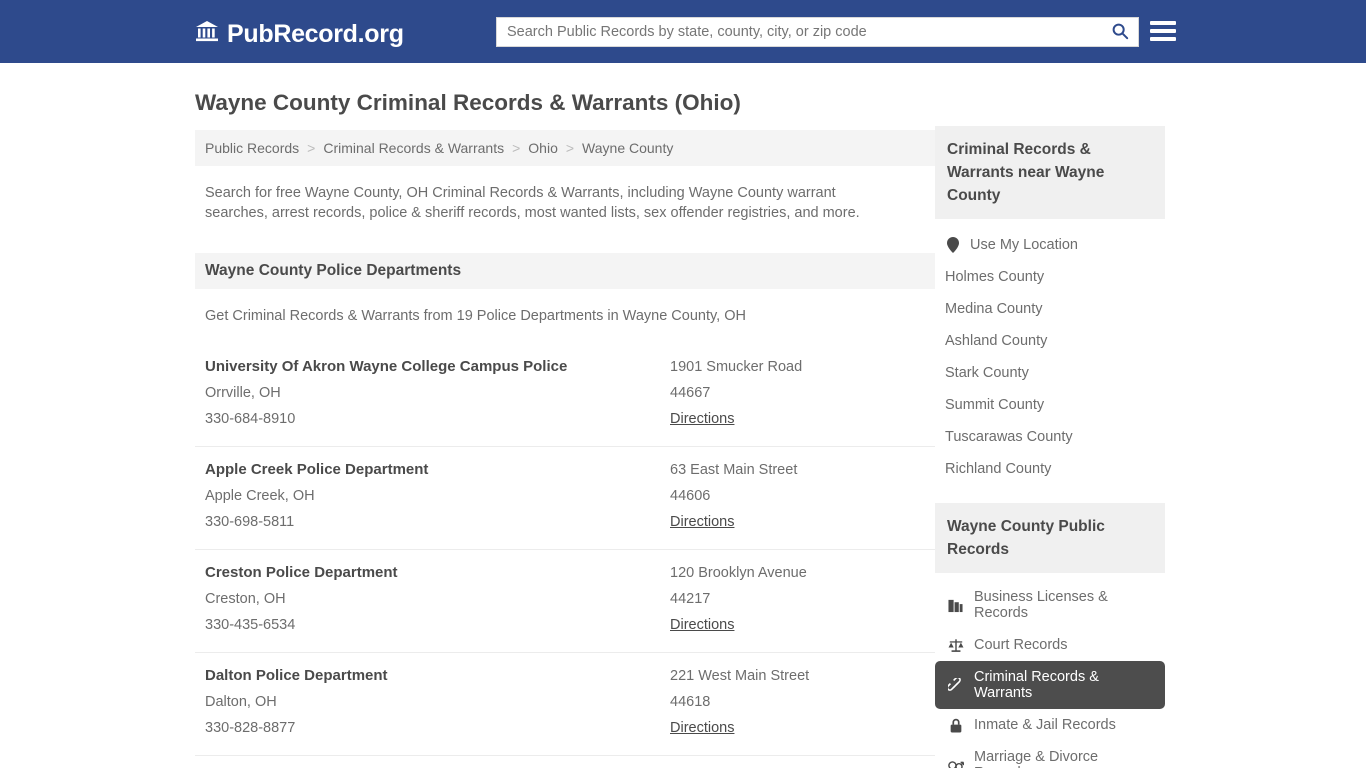  I want to click on sidebar-item-label: Medina County, so click(994, 309).